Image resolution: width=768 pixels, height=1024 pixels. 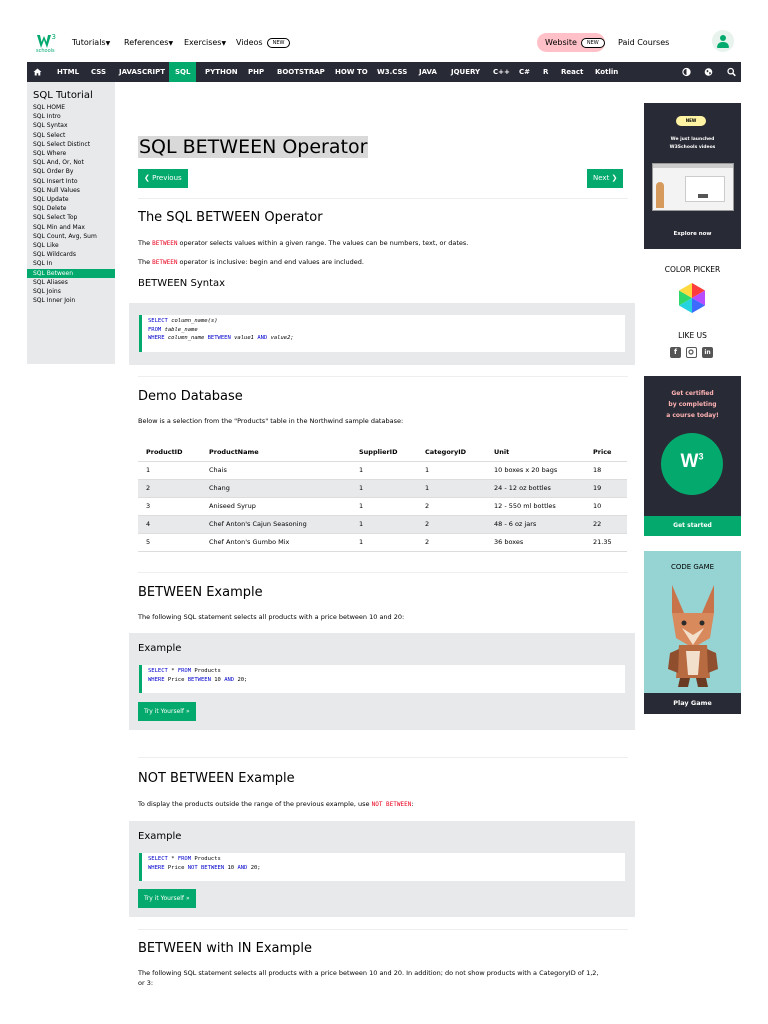 What do you see at coordinates (183, 72) in the screenshot?
I see `topnav-sql: SQL` at bounding box center [183, 72].